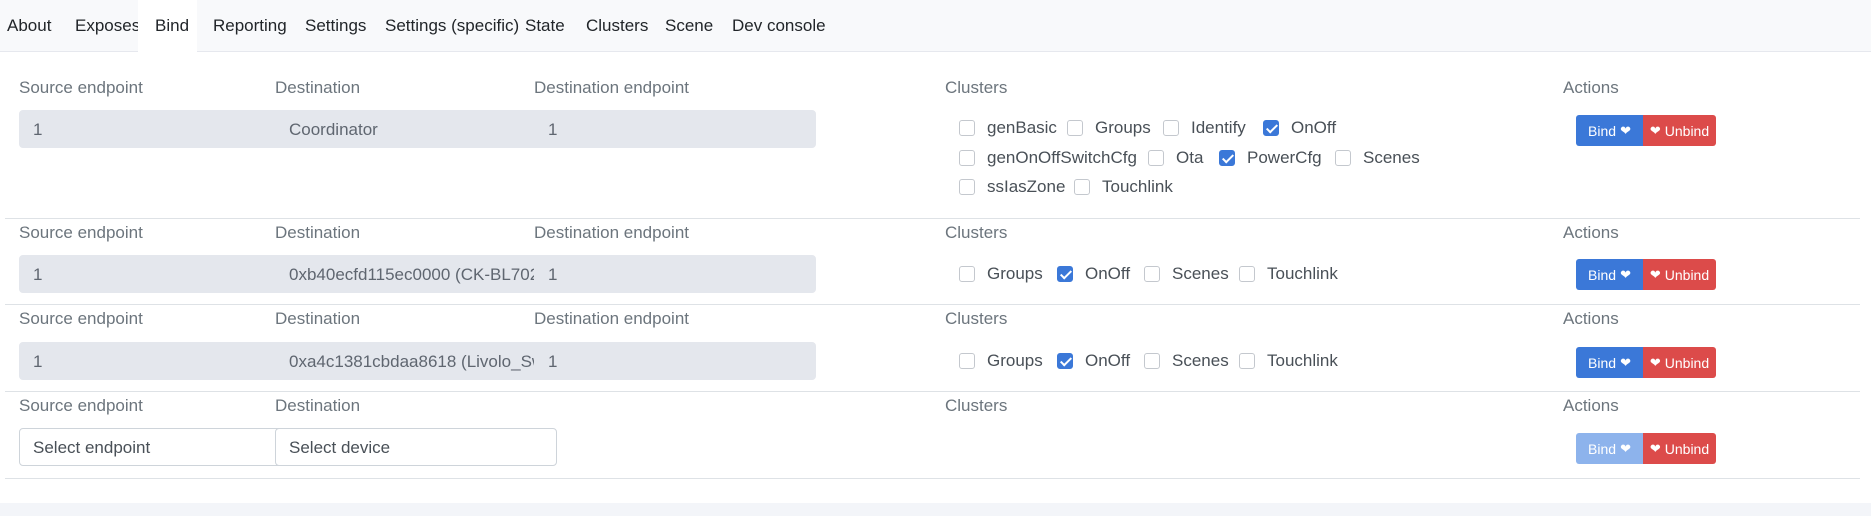 Image resolution: width=1871 pixels, height=516 pixels. Describe the element at coordinates (329, 26) in the screenshot. I see `tab-settings: Settings` at that location.